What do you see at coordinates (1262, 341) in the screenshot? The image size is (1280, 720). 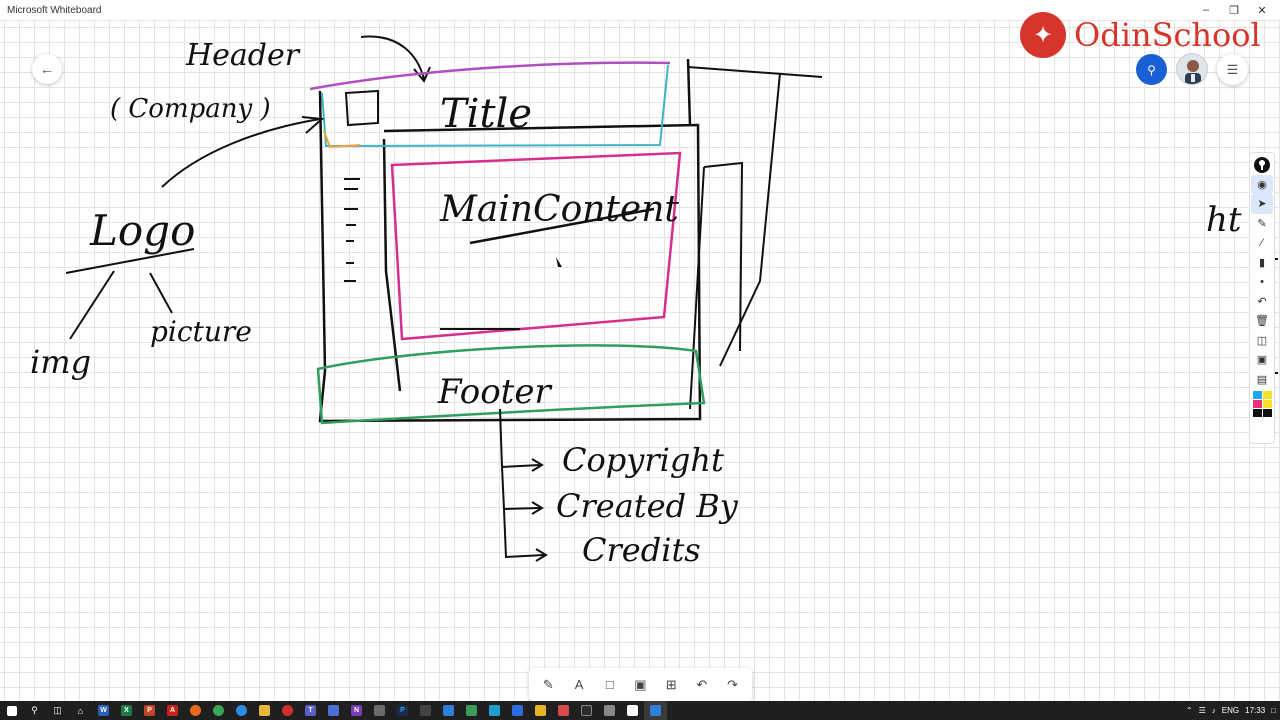 I see `stamp-icon: ◫` at bounding box center [1262, 341].